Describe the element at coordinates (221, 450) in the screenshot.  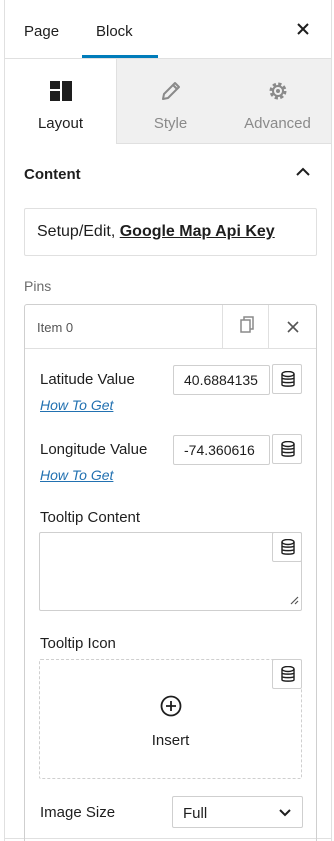
I see `longitude-input` at that location.